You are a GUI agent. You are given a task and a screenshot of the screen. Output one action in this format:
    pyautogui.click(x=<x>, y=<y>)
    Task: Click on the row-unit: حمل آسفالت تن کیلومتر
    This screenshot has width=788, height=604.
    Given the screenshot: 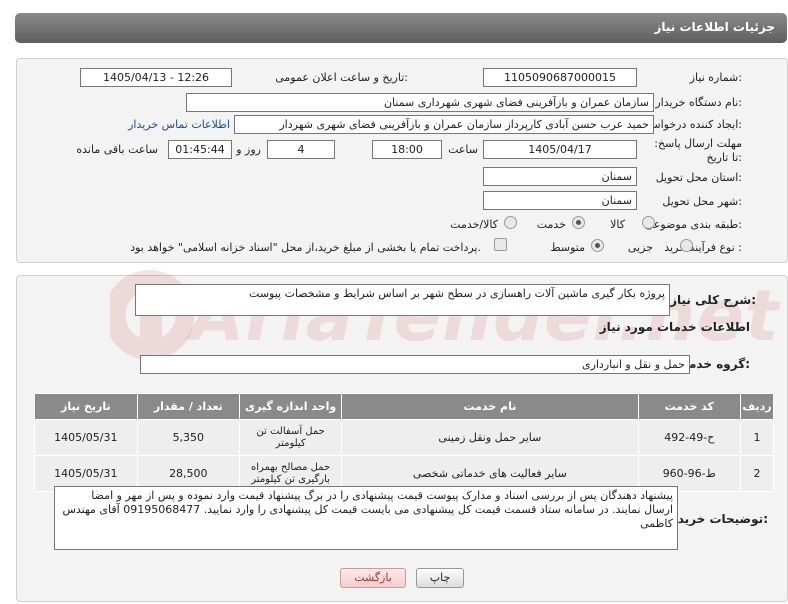 What is the action you would take?
    pyautogui.click(x=290, y=437)
    